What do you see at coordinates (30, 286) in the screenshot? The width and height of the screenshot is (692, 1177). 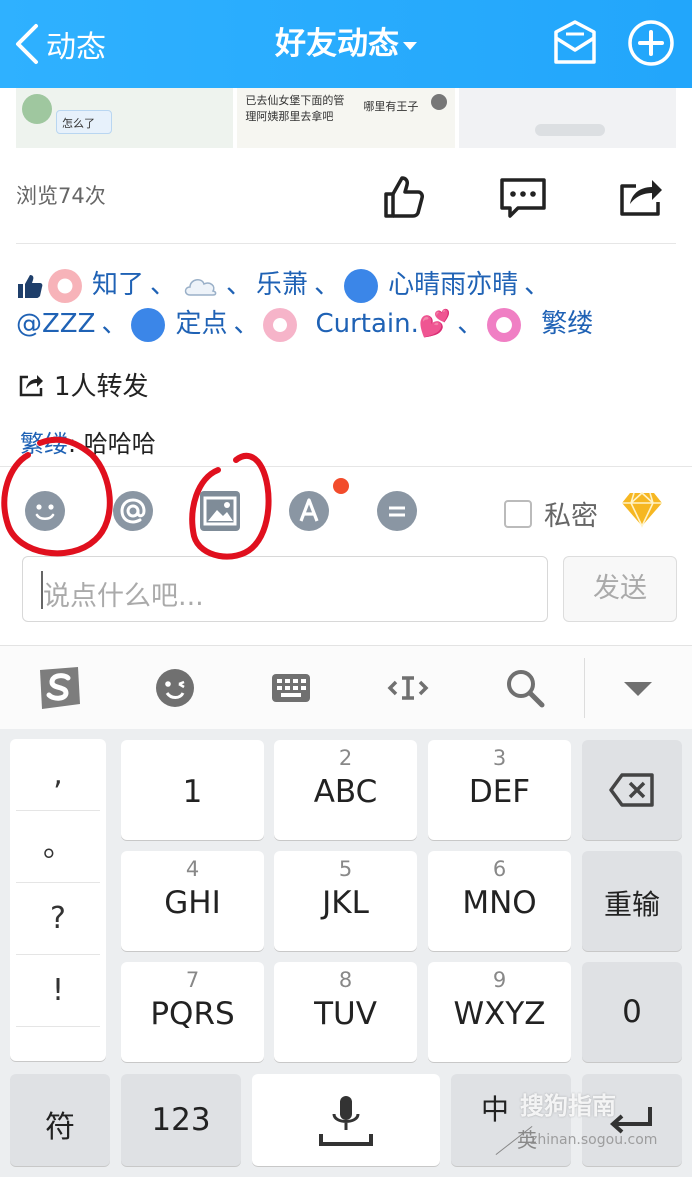 I see `thumbs-up-icon` at bounding box center [30, 286].